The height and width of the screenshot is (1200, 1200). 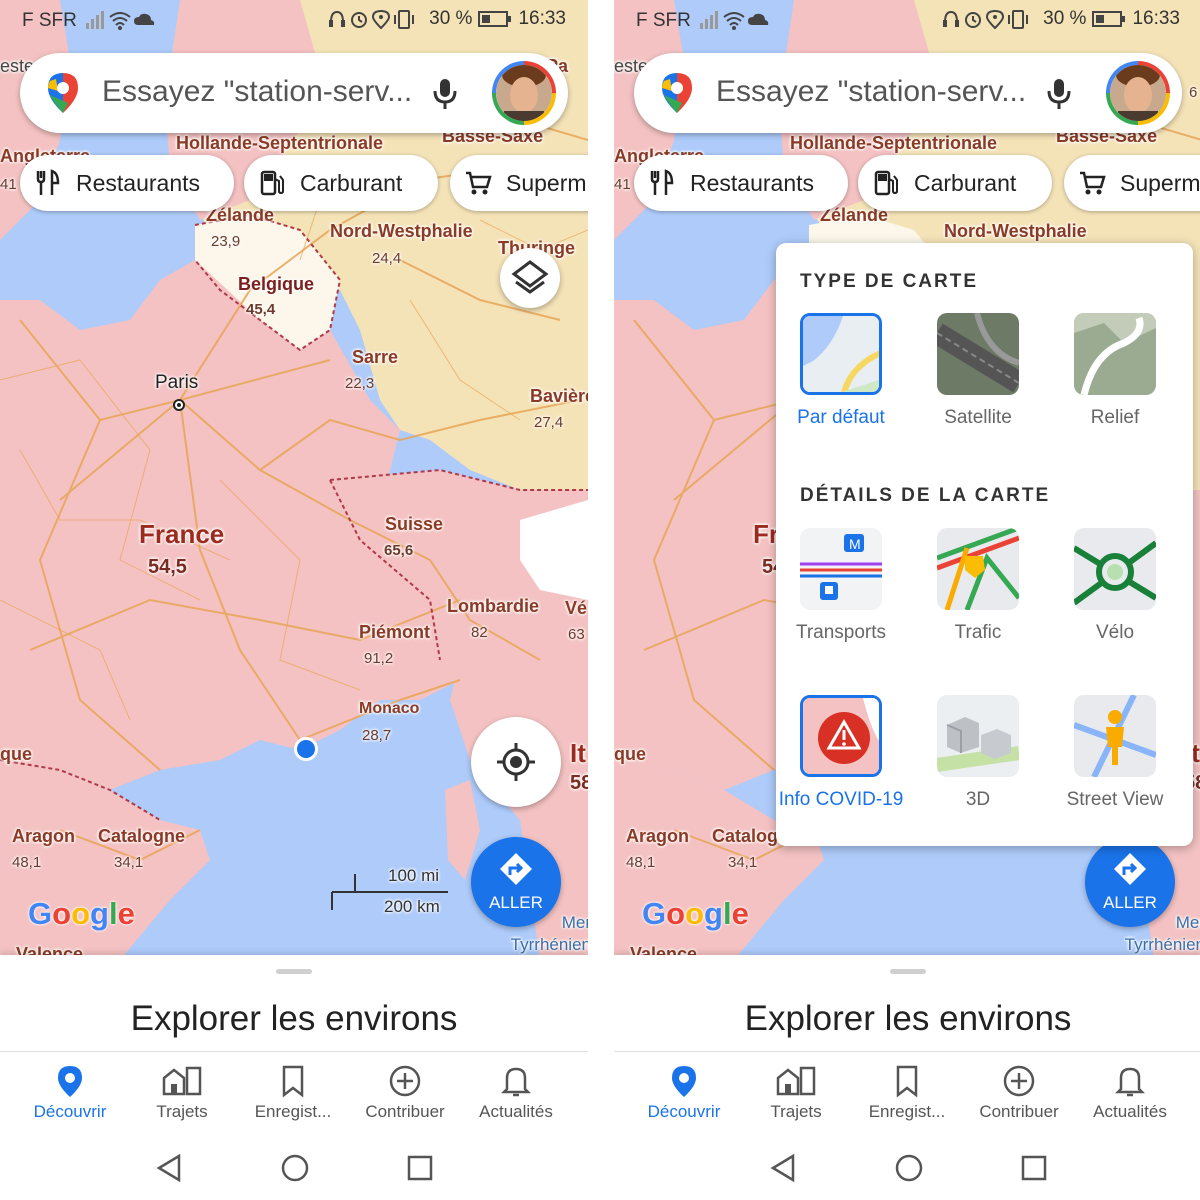 What do you see at coordinates (516, 902) in the screenshot?
I see `go-label: ALLER` at bounding box center [516, 902].